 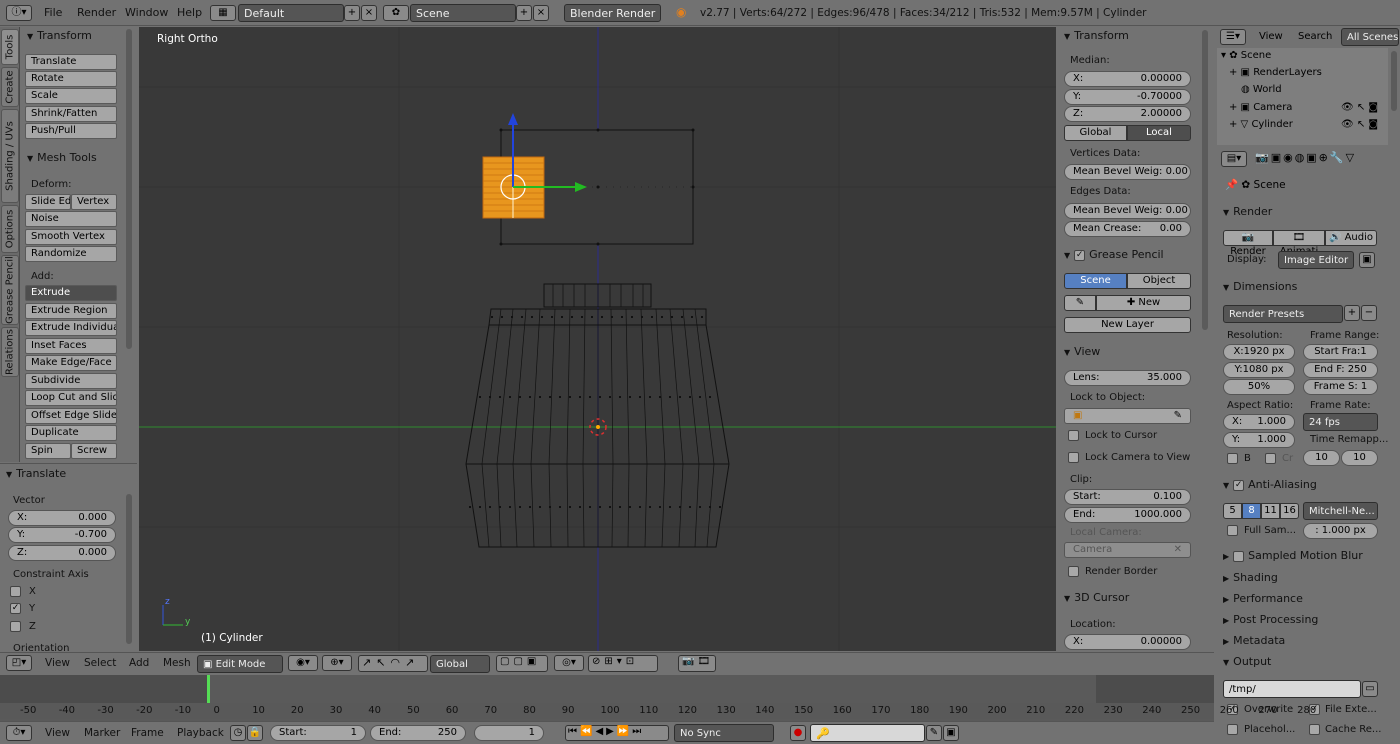 I want to click on aa-16-button: 16, so click(x=1289, y=511).